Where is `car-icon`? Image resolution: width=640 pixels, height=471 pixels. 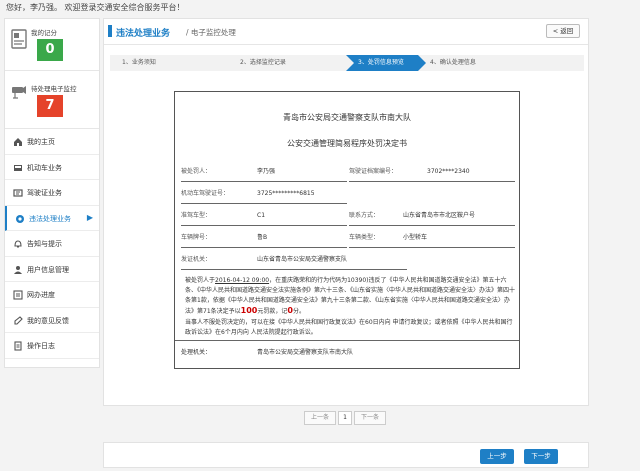 car-icon is located at coordinates (18, 167).